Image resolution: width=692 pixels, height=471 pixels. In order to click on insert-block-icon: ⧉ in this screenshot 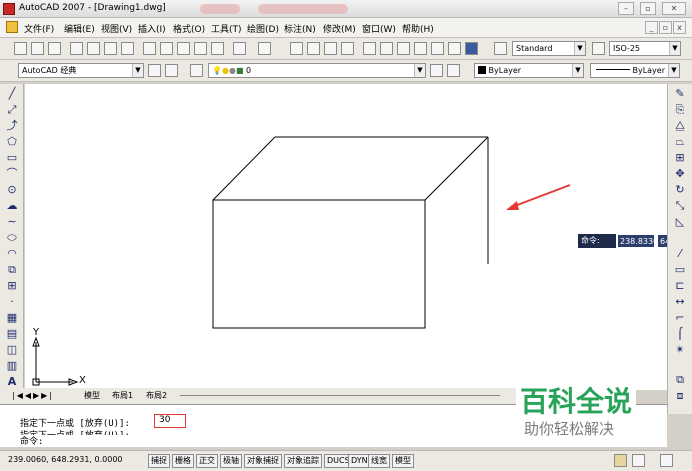, I will do `click(12, 270)`.